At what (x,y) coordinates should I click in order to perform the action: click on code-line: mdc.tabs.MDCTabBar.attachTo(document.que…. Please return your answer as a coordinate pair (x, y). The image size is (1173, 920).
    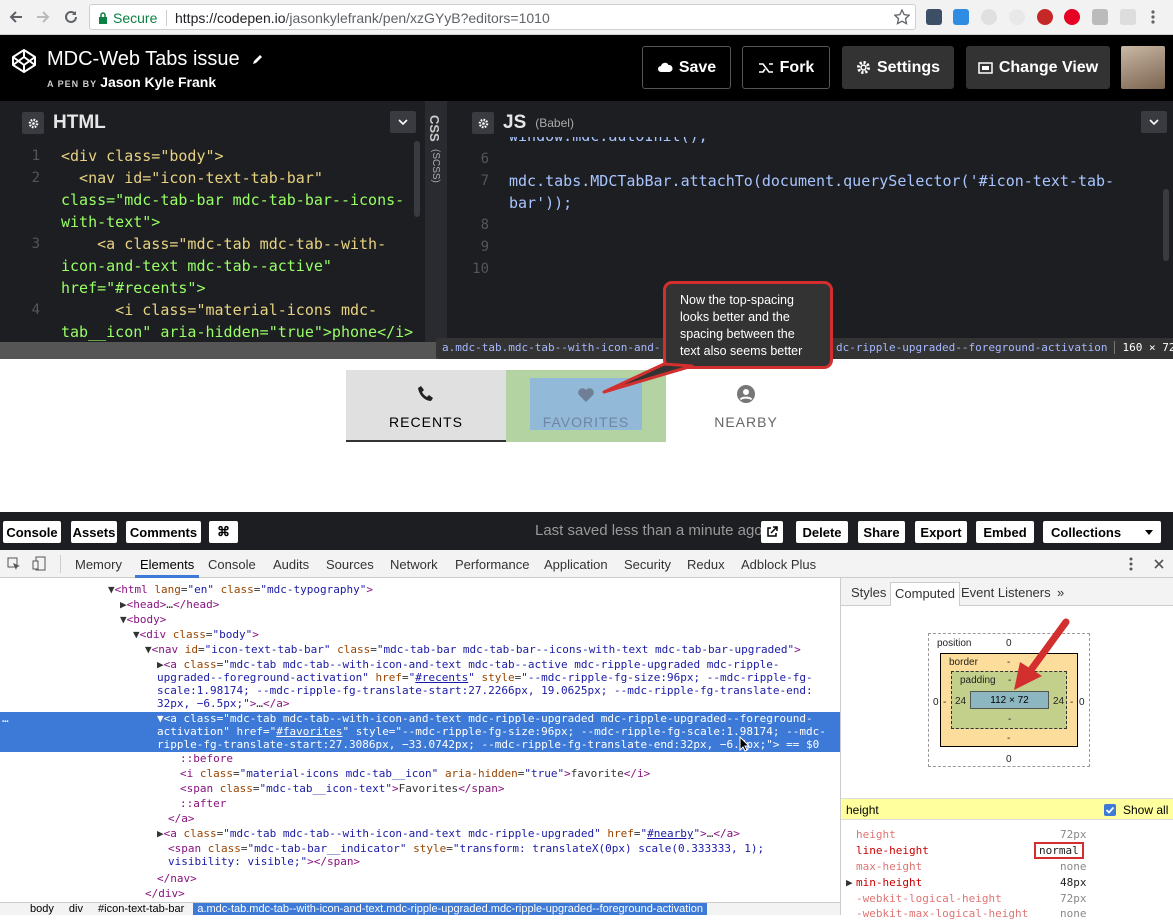
    Looking at the image, I should click on (811, 181).